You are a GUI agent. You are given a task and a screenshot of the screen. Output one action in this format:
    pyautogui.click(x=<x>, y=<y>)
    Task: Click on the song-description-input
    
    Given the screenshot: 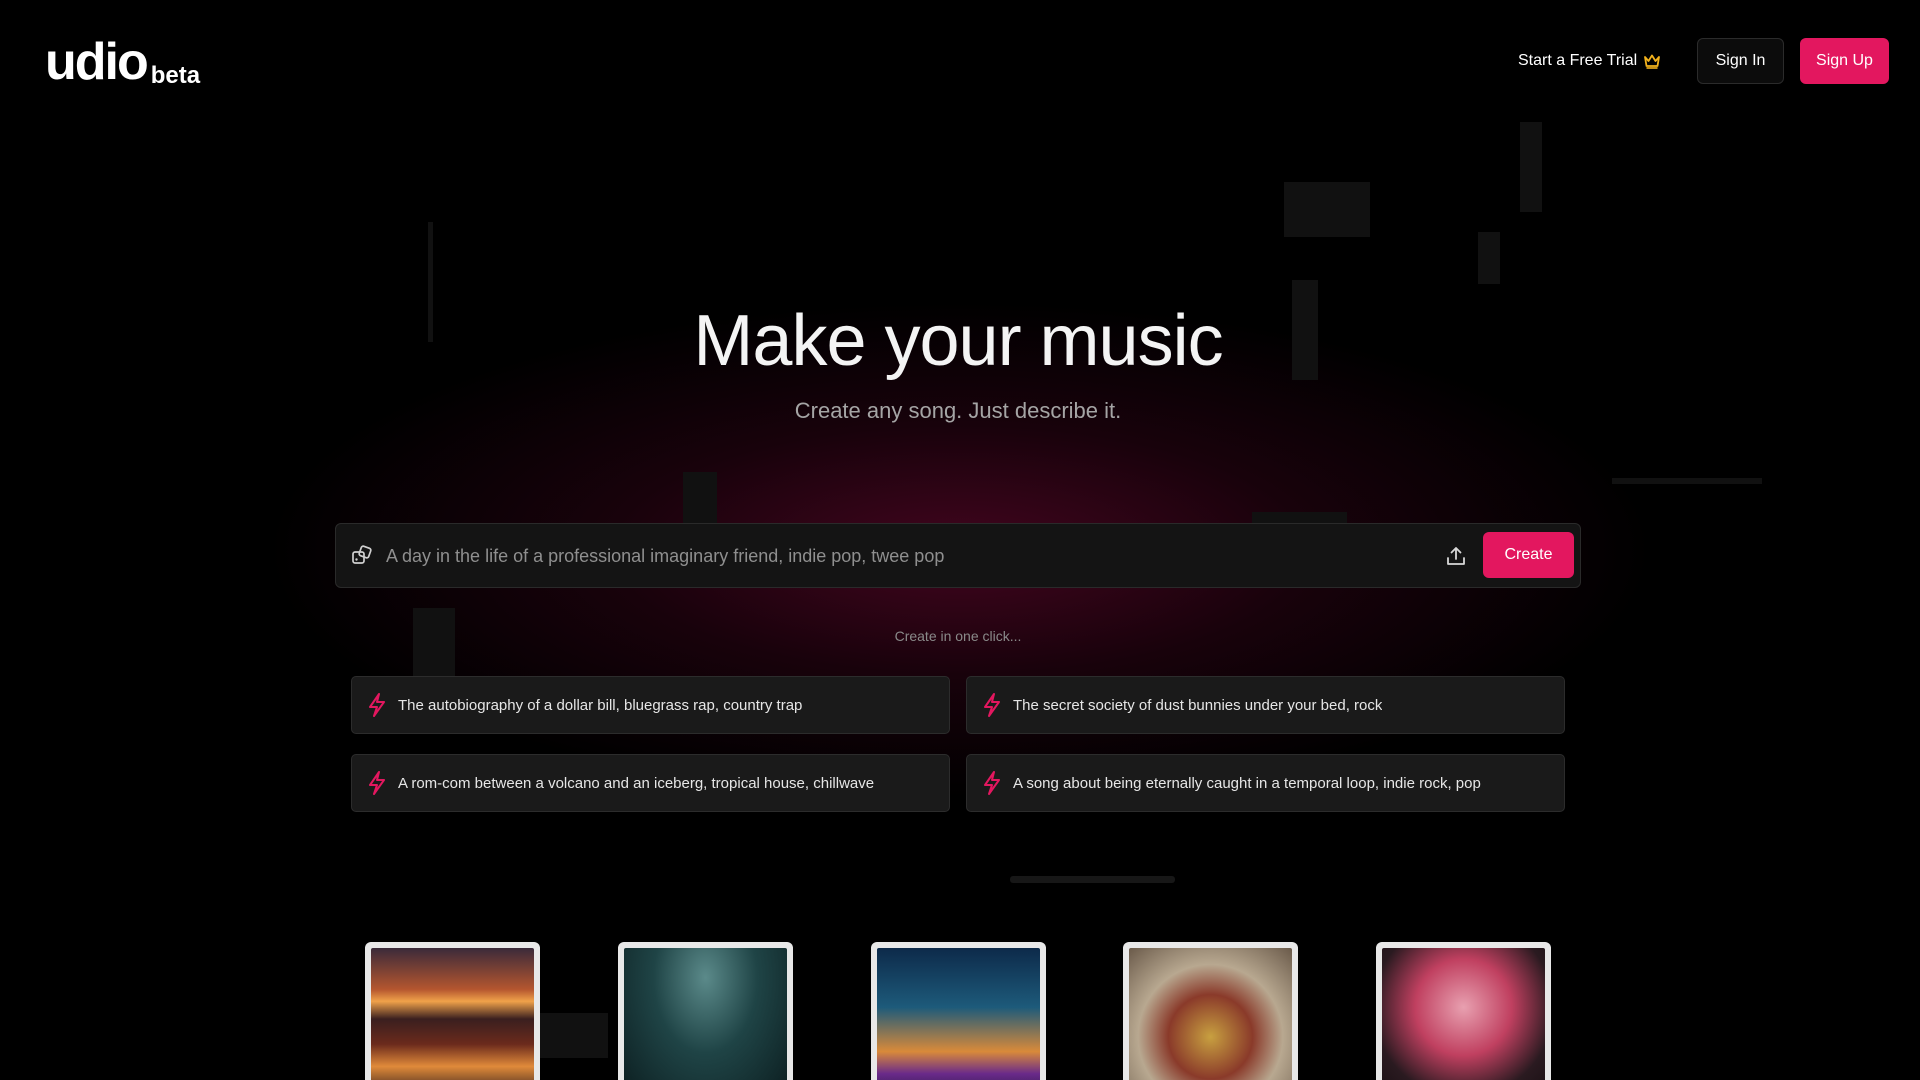 What is the action you would take?
    pyautogui.click(x=886, y=556)
    